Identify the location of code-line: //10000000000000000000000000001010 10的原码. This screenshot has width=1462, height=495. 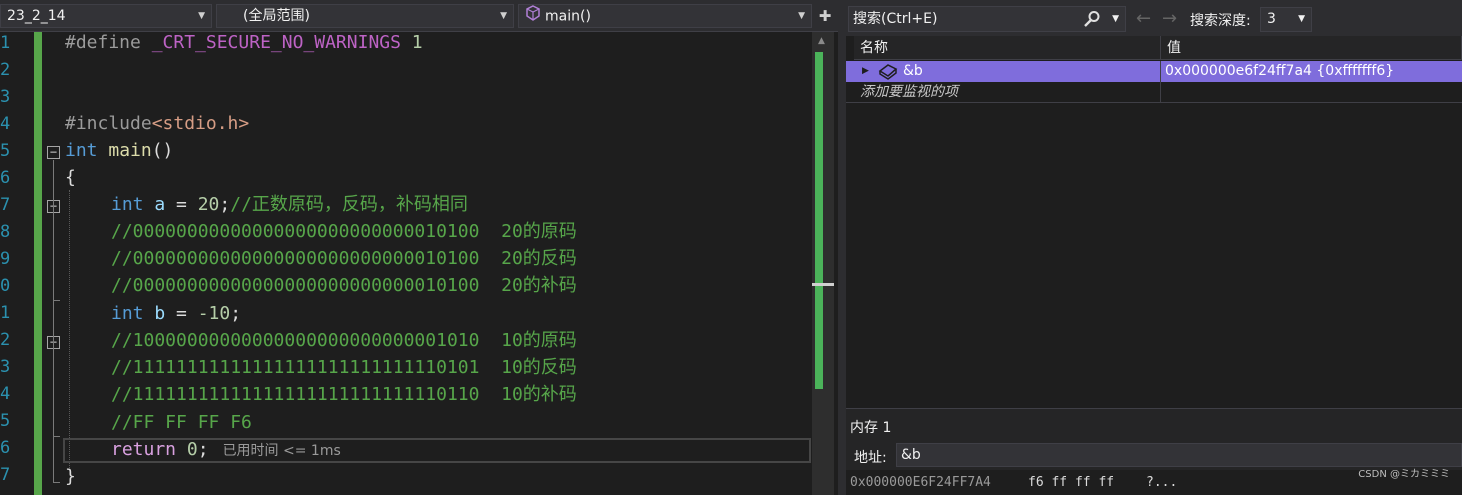
(344, 340).